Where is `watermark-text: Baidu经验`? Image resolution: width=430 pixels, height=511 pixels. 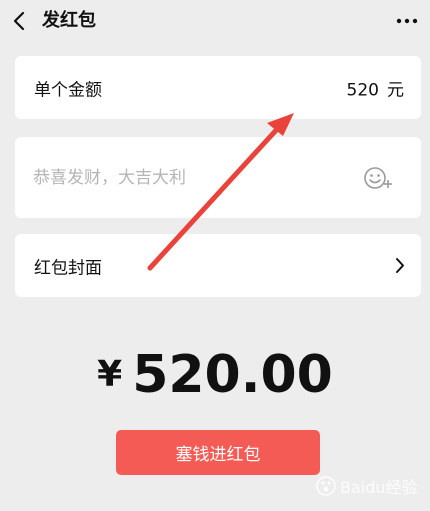 watermark-text: Baidu经验 is located at coordinates (379, 487).